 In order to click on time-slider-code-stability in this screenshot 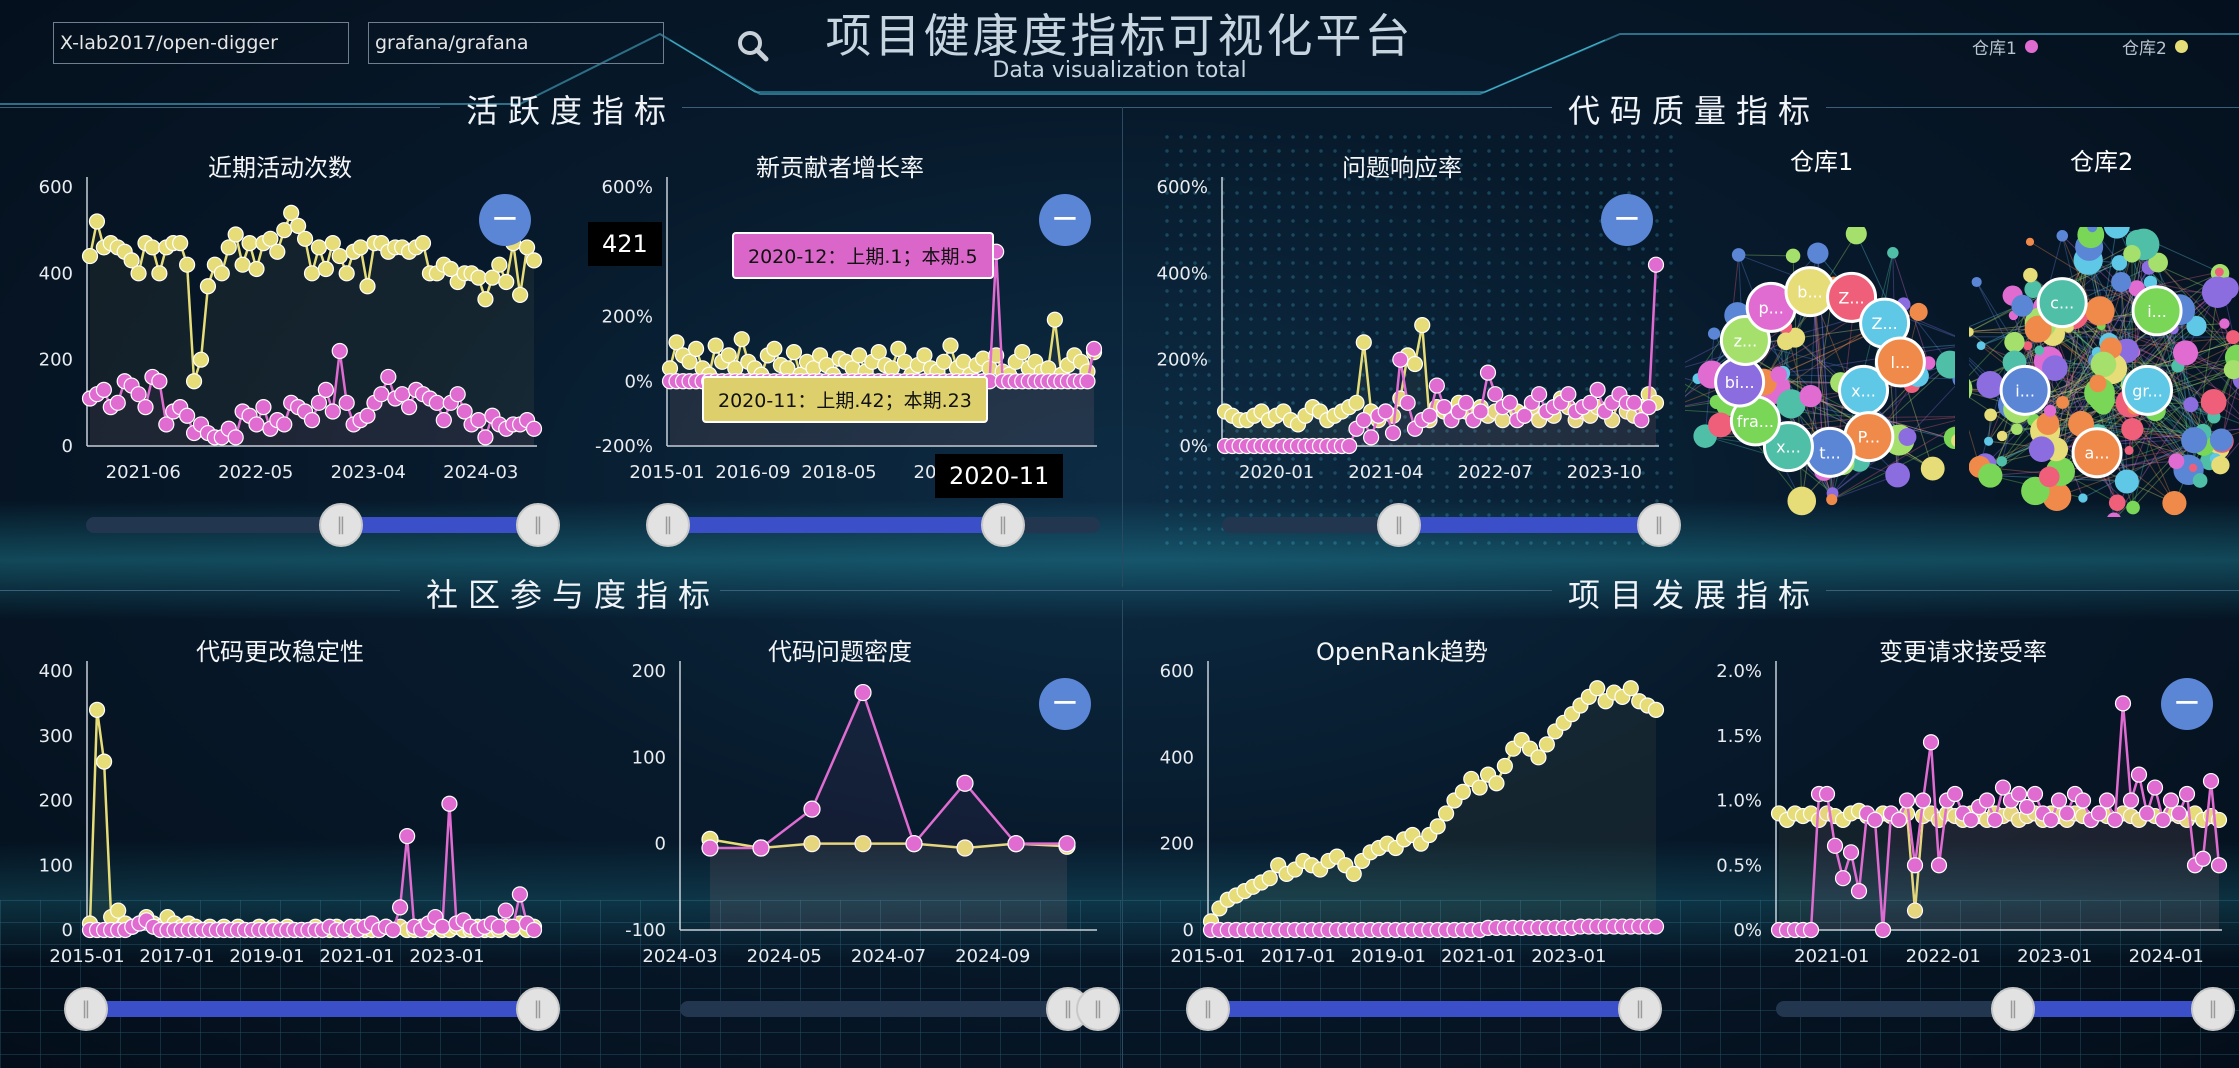, I will do `click(312, 1009)`.